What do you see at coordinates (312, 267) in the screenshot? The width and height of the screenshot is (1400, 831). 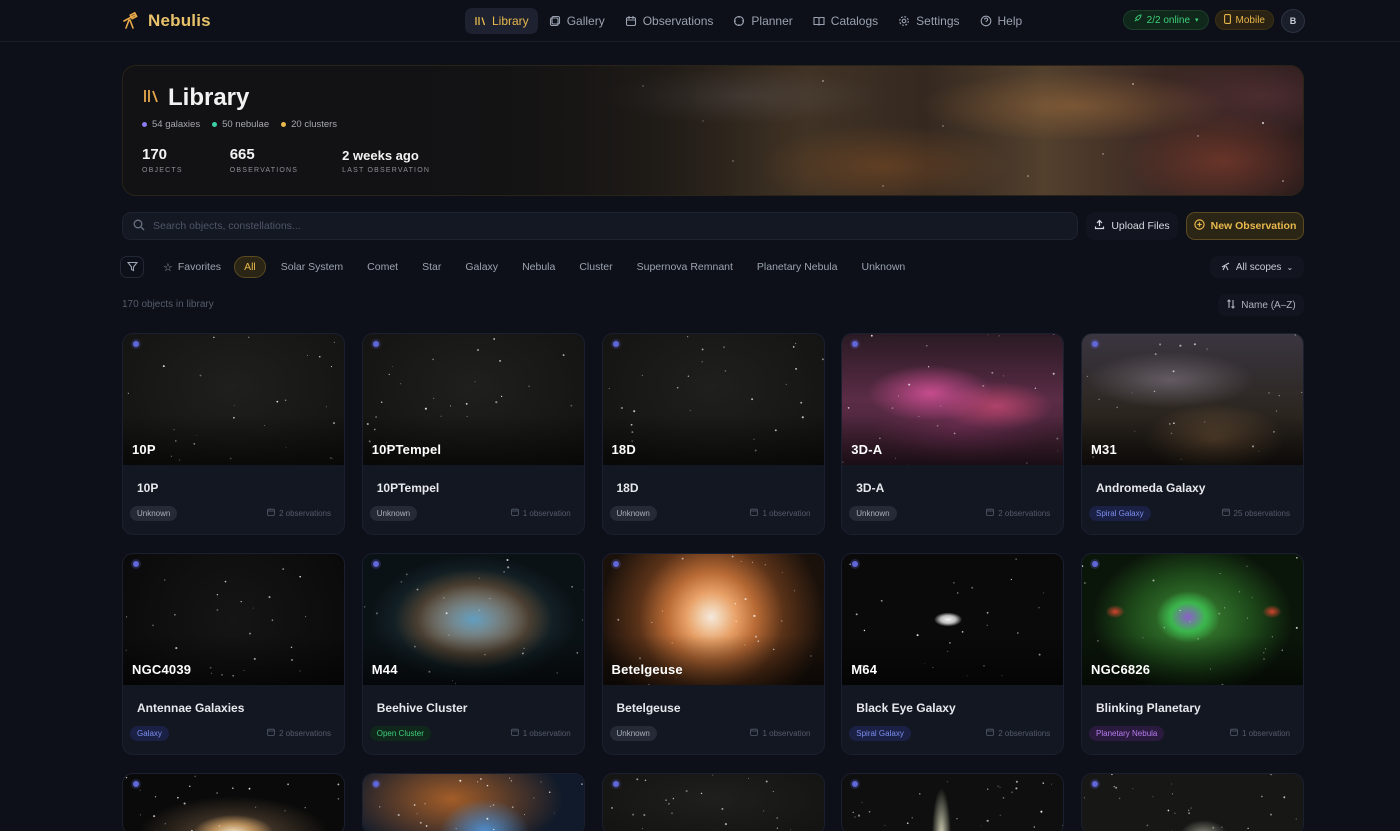 I see `filter-chip-solar-system: Solar System` at bounding box center [312, 267].